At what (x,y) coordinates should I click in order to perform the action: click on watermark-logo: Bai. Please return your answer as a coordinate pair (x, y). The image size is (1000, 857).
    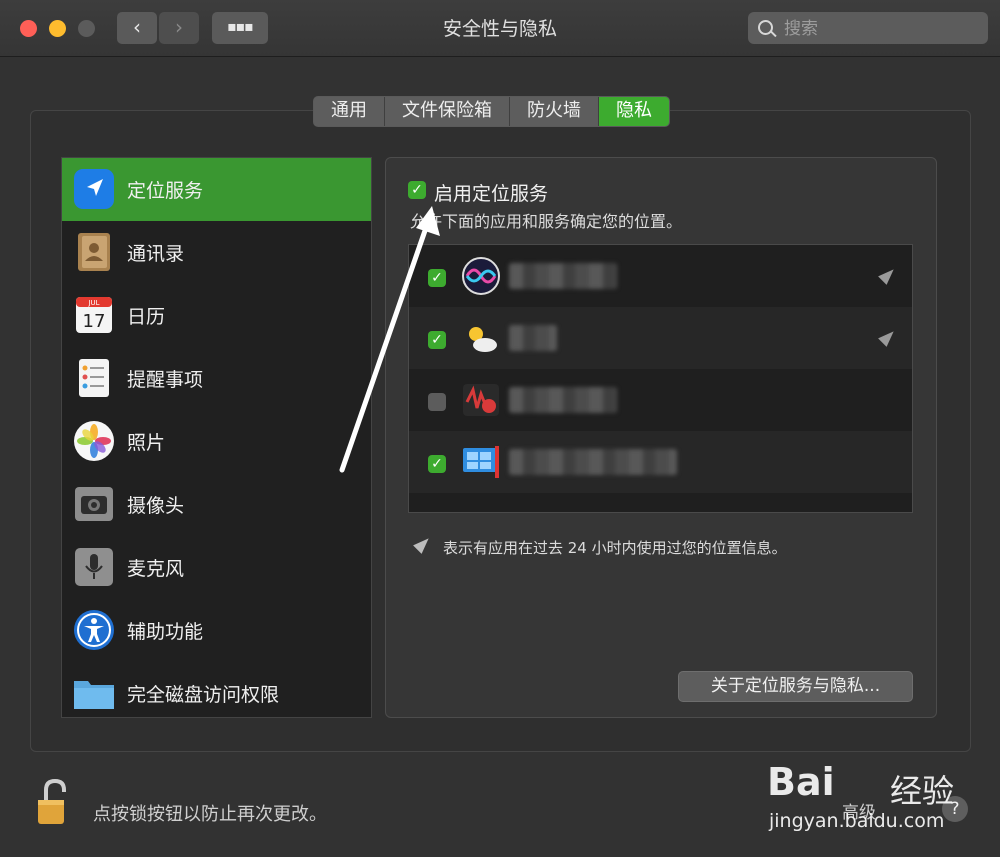
    Looking at the image, I should click on (801, 782).